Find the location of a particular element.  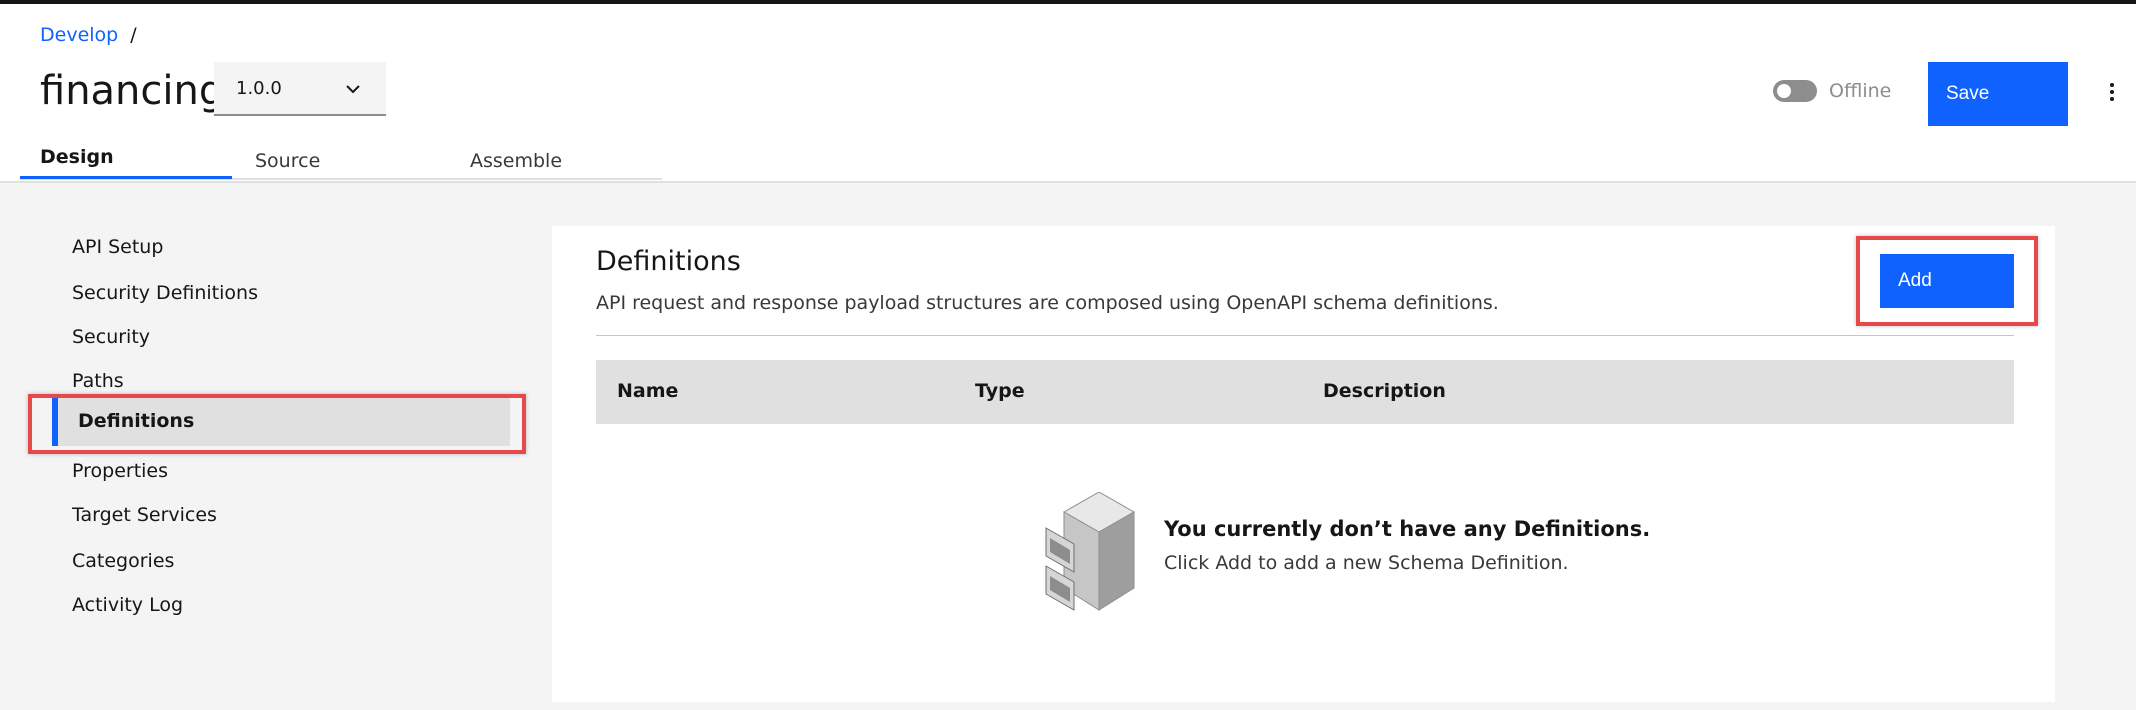

tab-list: Design Source Assemble is located at coordinates (341, 161).